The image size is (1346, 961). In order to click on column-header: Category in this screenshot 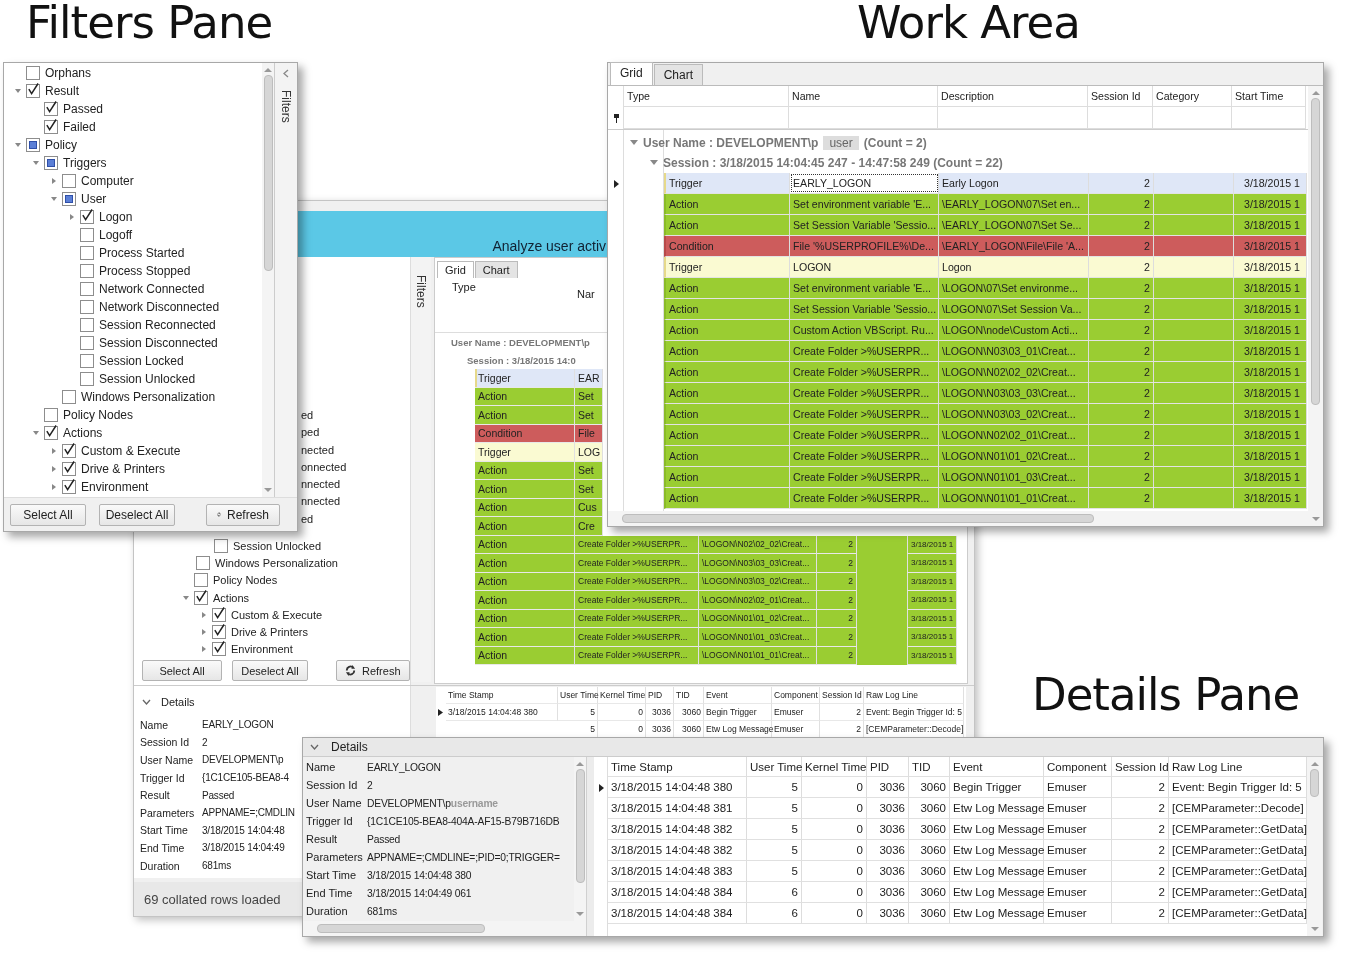, I will do `click(1192, 96)`.